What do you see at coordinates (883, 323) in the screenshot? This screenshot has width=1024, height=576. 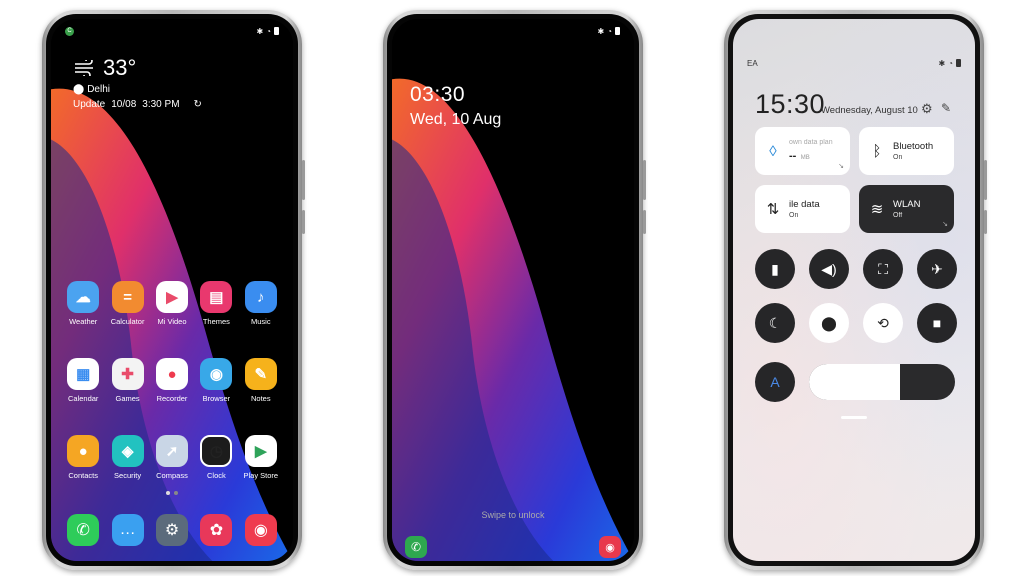 I see `auto-rotate-toggle: ⟲` at bounding box center [883, 323].